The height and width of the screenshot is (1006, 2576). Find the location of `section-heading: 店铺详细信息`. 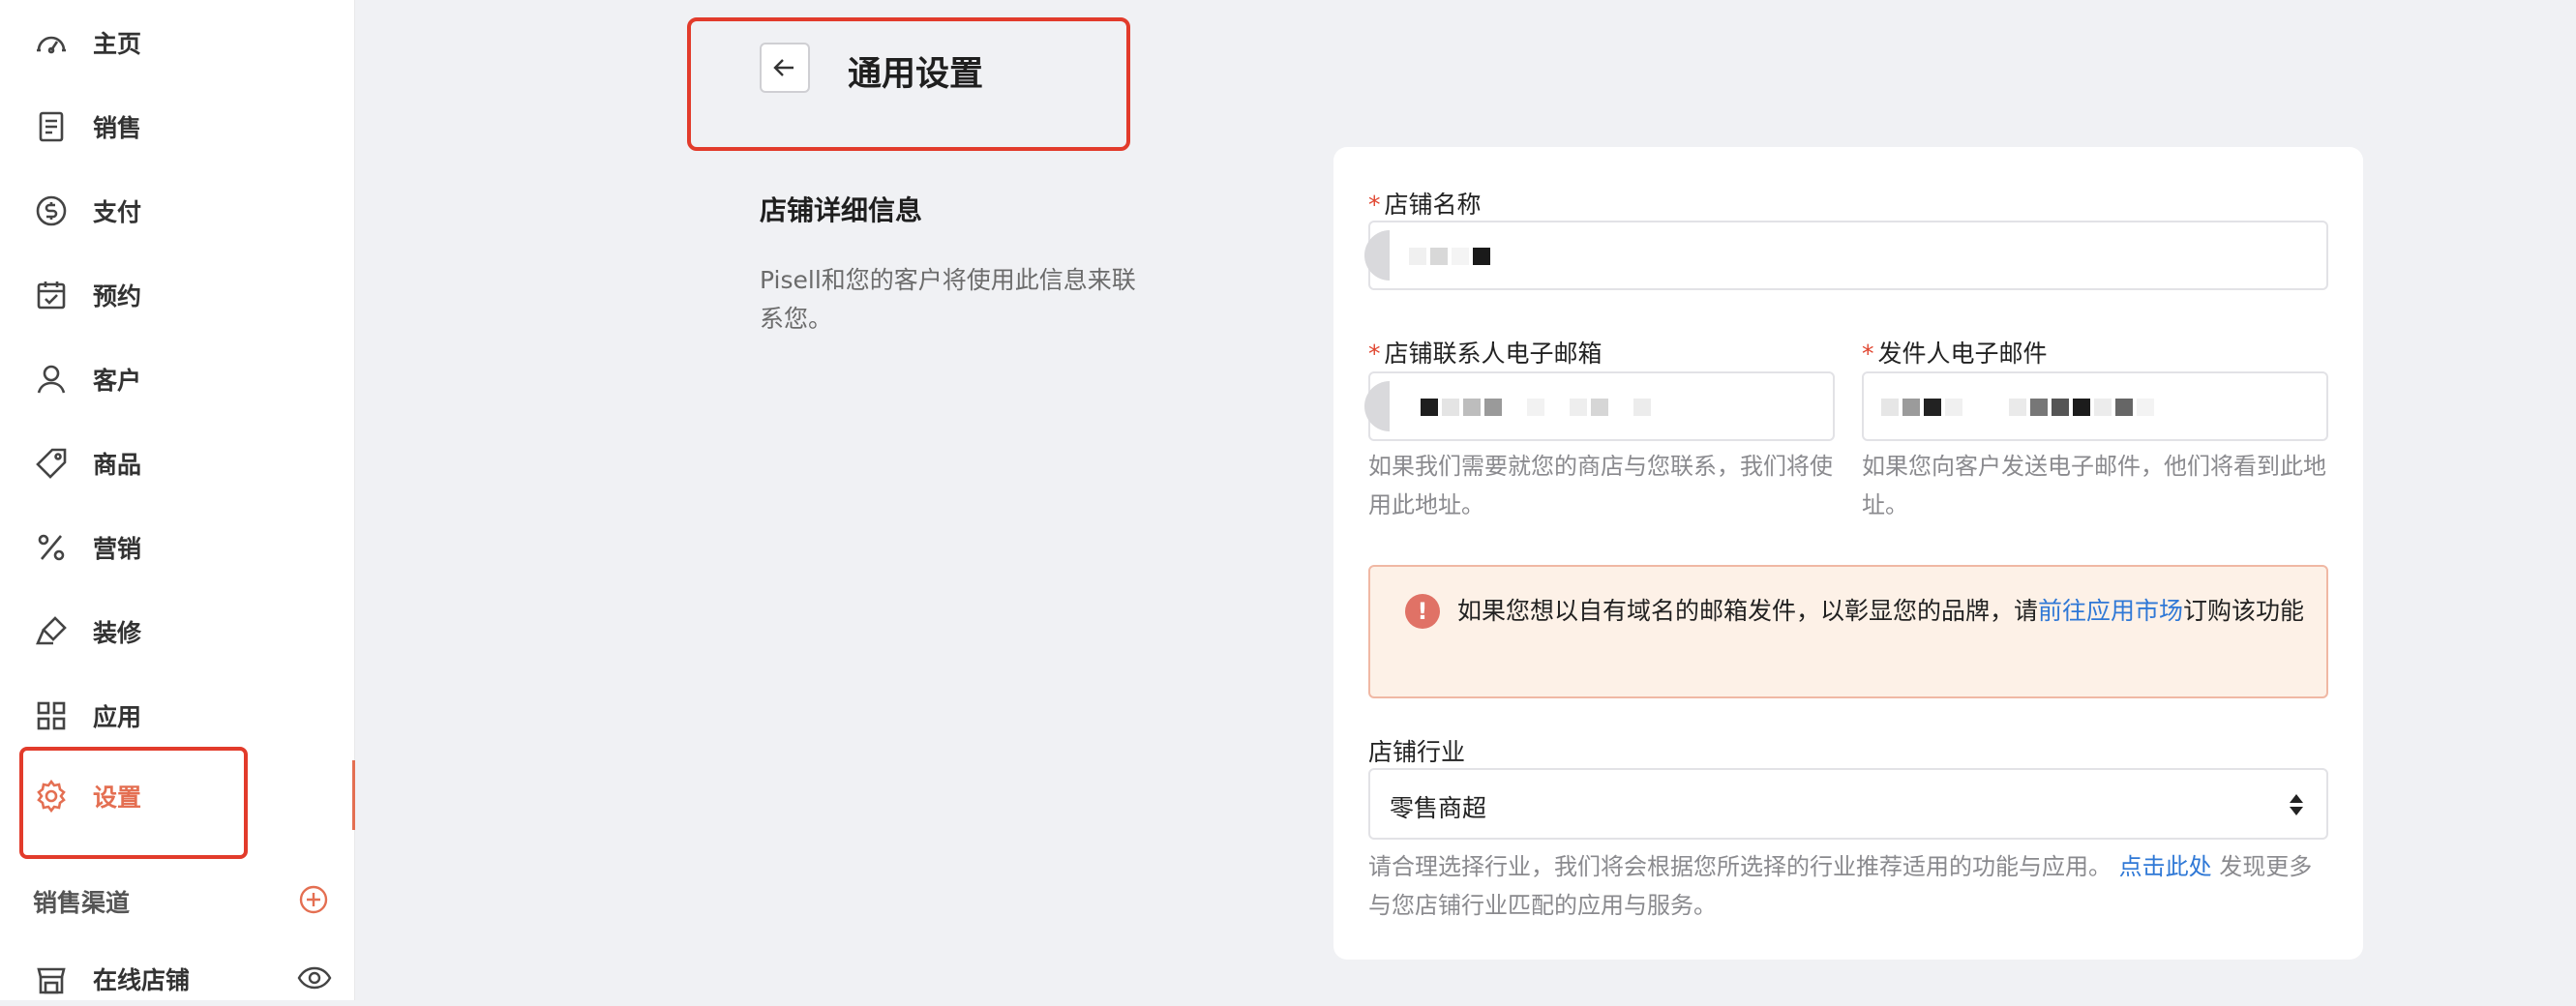

section-heading: 店铺详细信息 is located at coordinates (841, 210).